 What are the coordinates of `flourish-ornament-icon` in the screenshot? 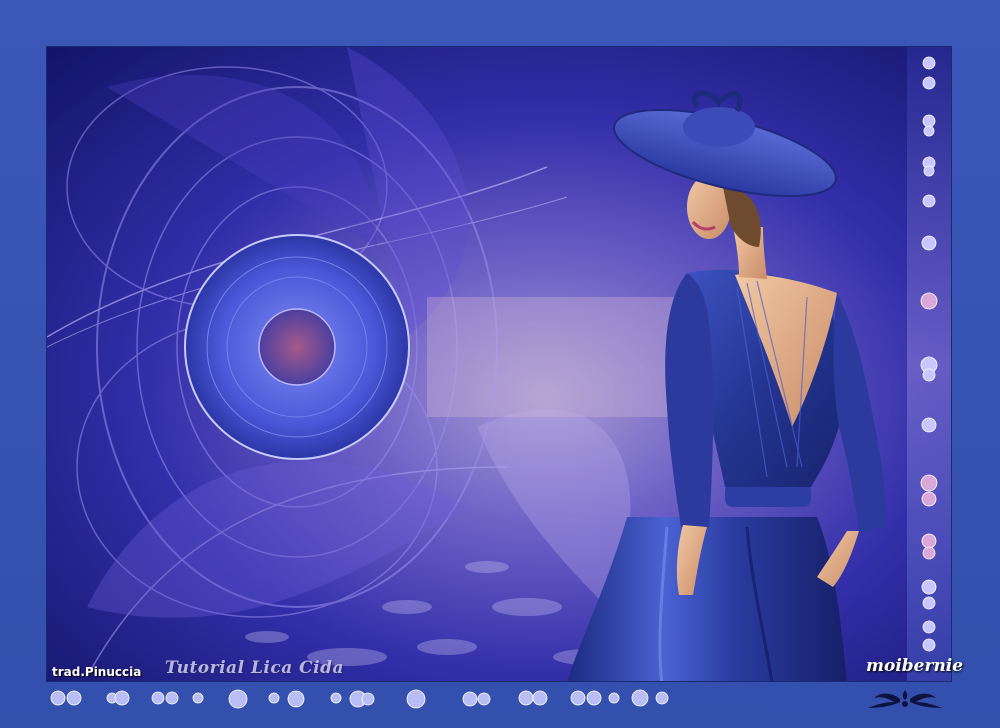 It's located at (905, 699).